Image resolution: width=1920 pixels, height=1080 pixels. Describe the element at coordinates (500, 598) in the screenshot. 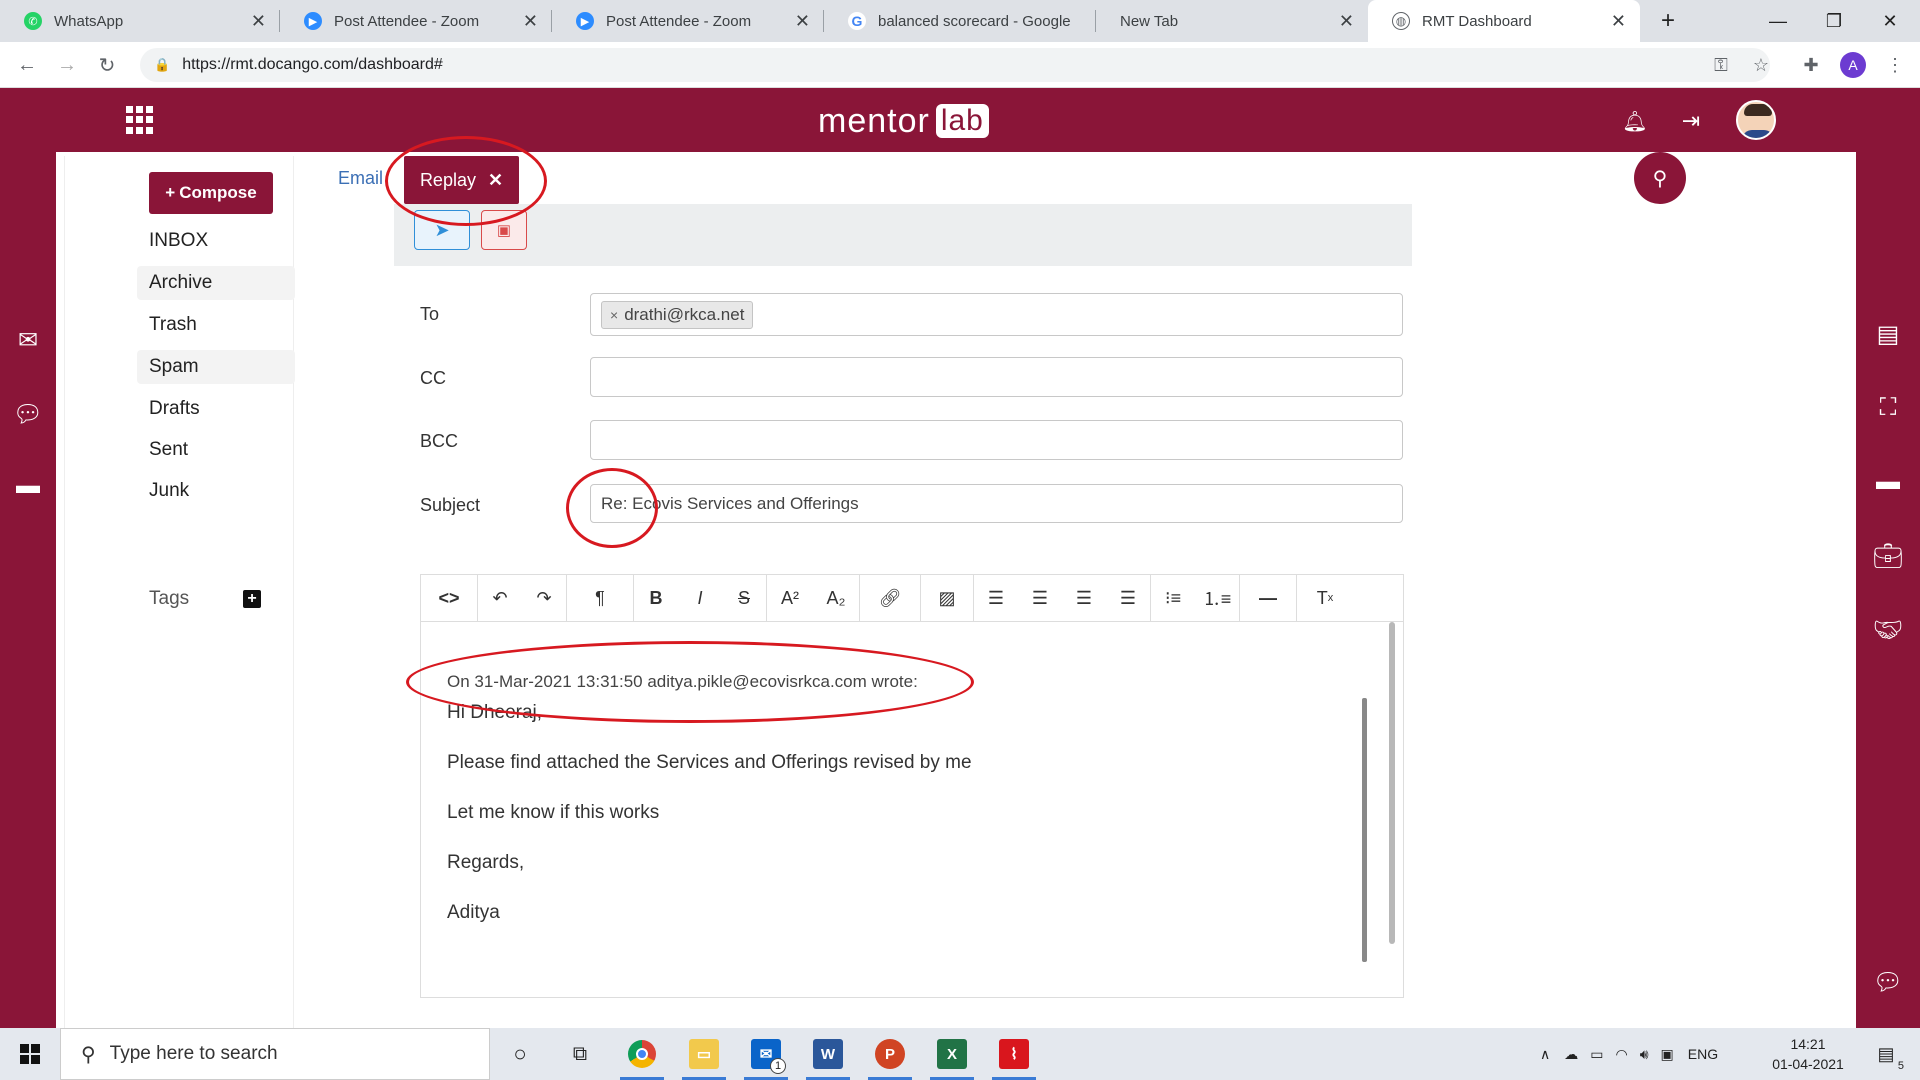

I see `undo-icon: ↶` at that location.